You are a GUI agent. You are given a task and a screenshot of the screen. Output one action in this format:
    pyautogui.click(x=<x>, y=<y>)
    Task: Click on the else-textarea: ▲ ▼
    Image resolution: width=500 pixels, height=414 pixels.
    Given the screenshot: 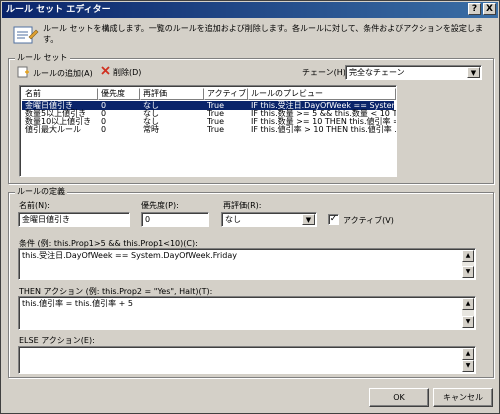 What is the action you would take?
    pyautogui.click(x=247, y=360)
    